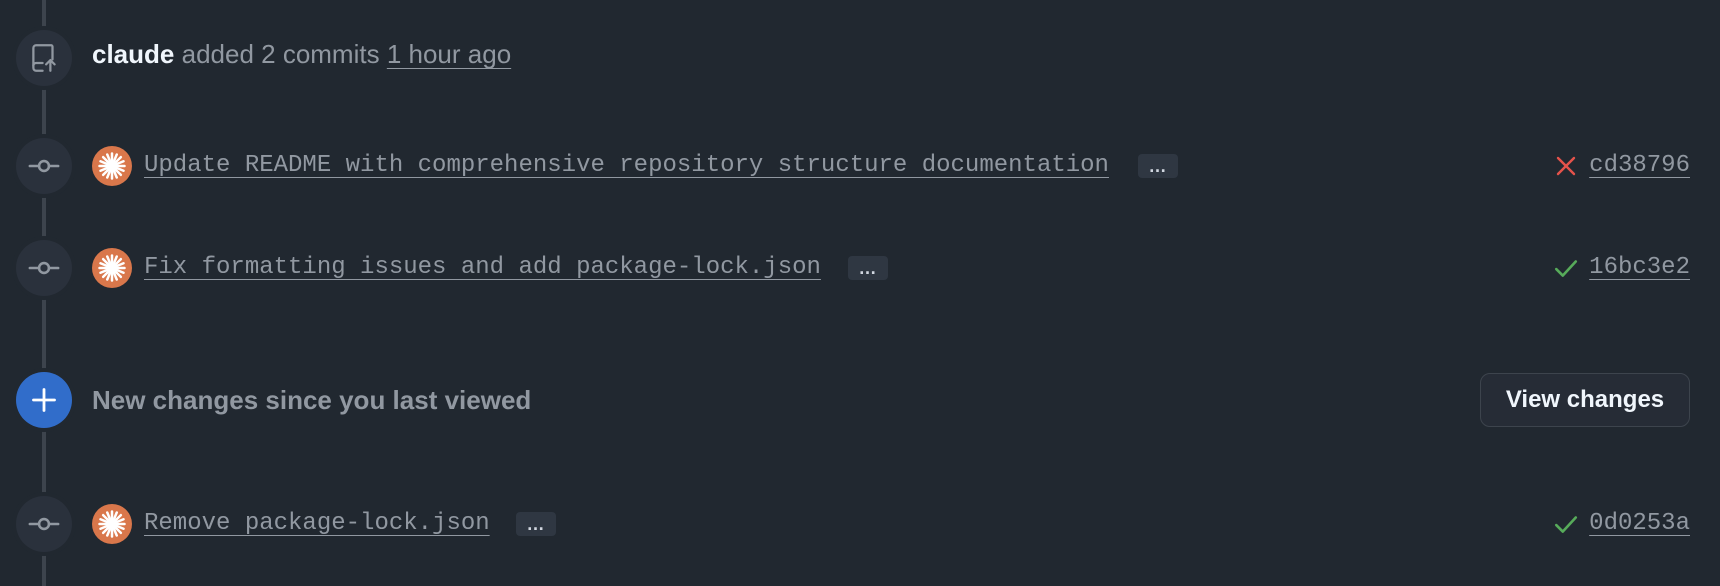 The height and width of the screenshot is (586, 1720). What do you see at coordinates (312, 400) in the screenshot?
I see `new-changes-text: New changes since you last viewed` at bounding box center [312, 400].